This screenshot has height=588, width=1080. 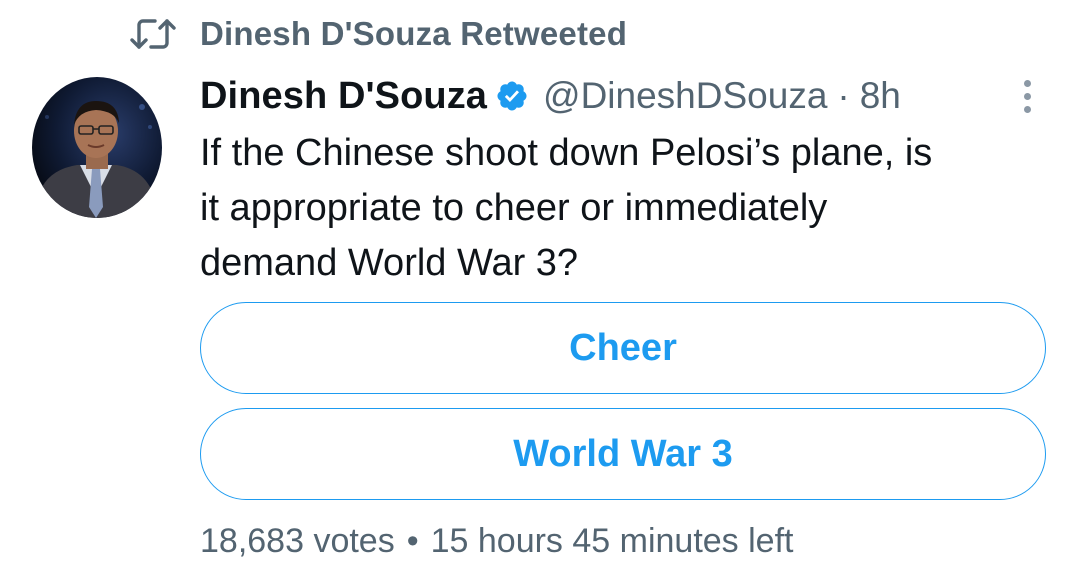 I want to click on poll-option-label: World War 3, so click(x=623, y=453).